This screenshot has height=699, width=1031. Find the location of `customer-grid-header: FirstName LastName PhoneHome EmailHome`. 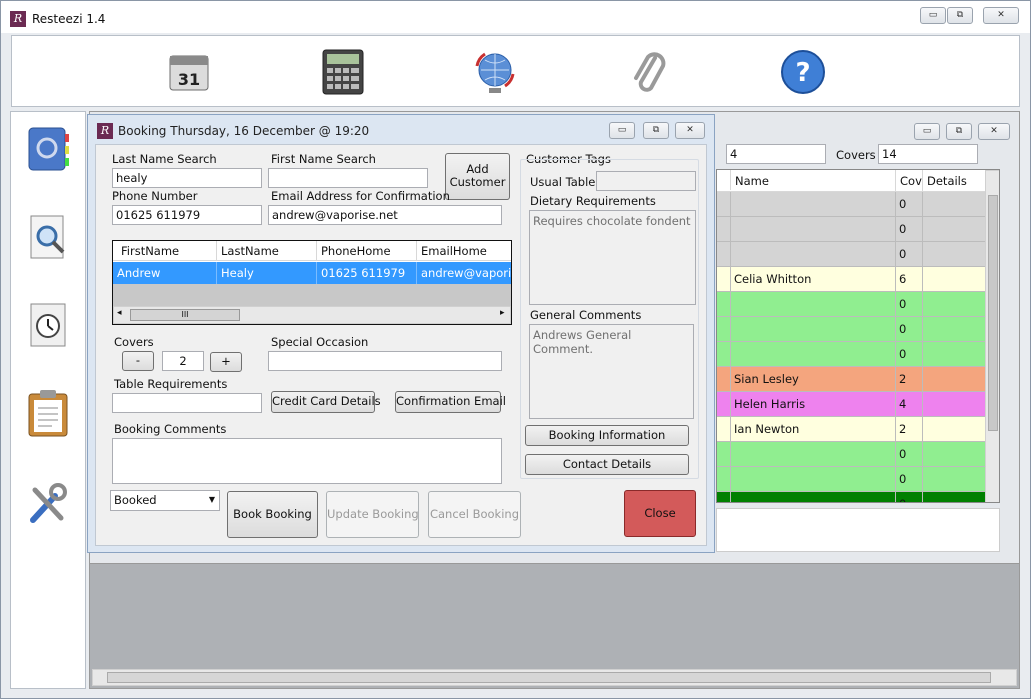

customer-grid-header: FirstName LastName PhoneHome EmailHome is located at coordinates (312, 251).